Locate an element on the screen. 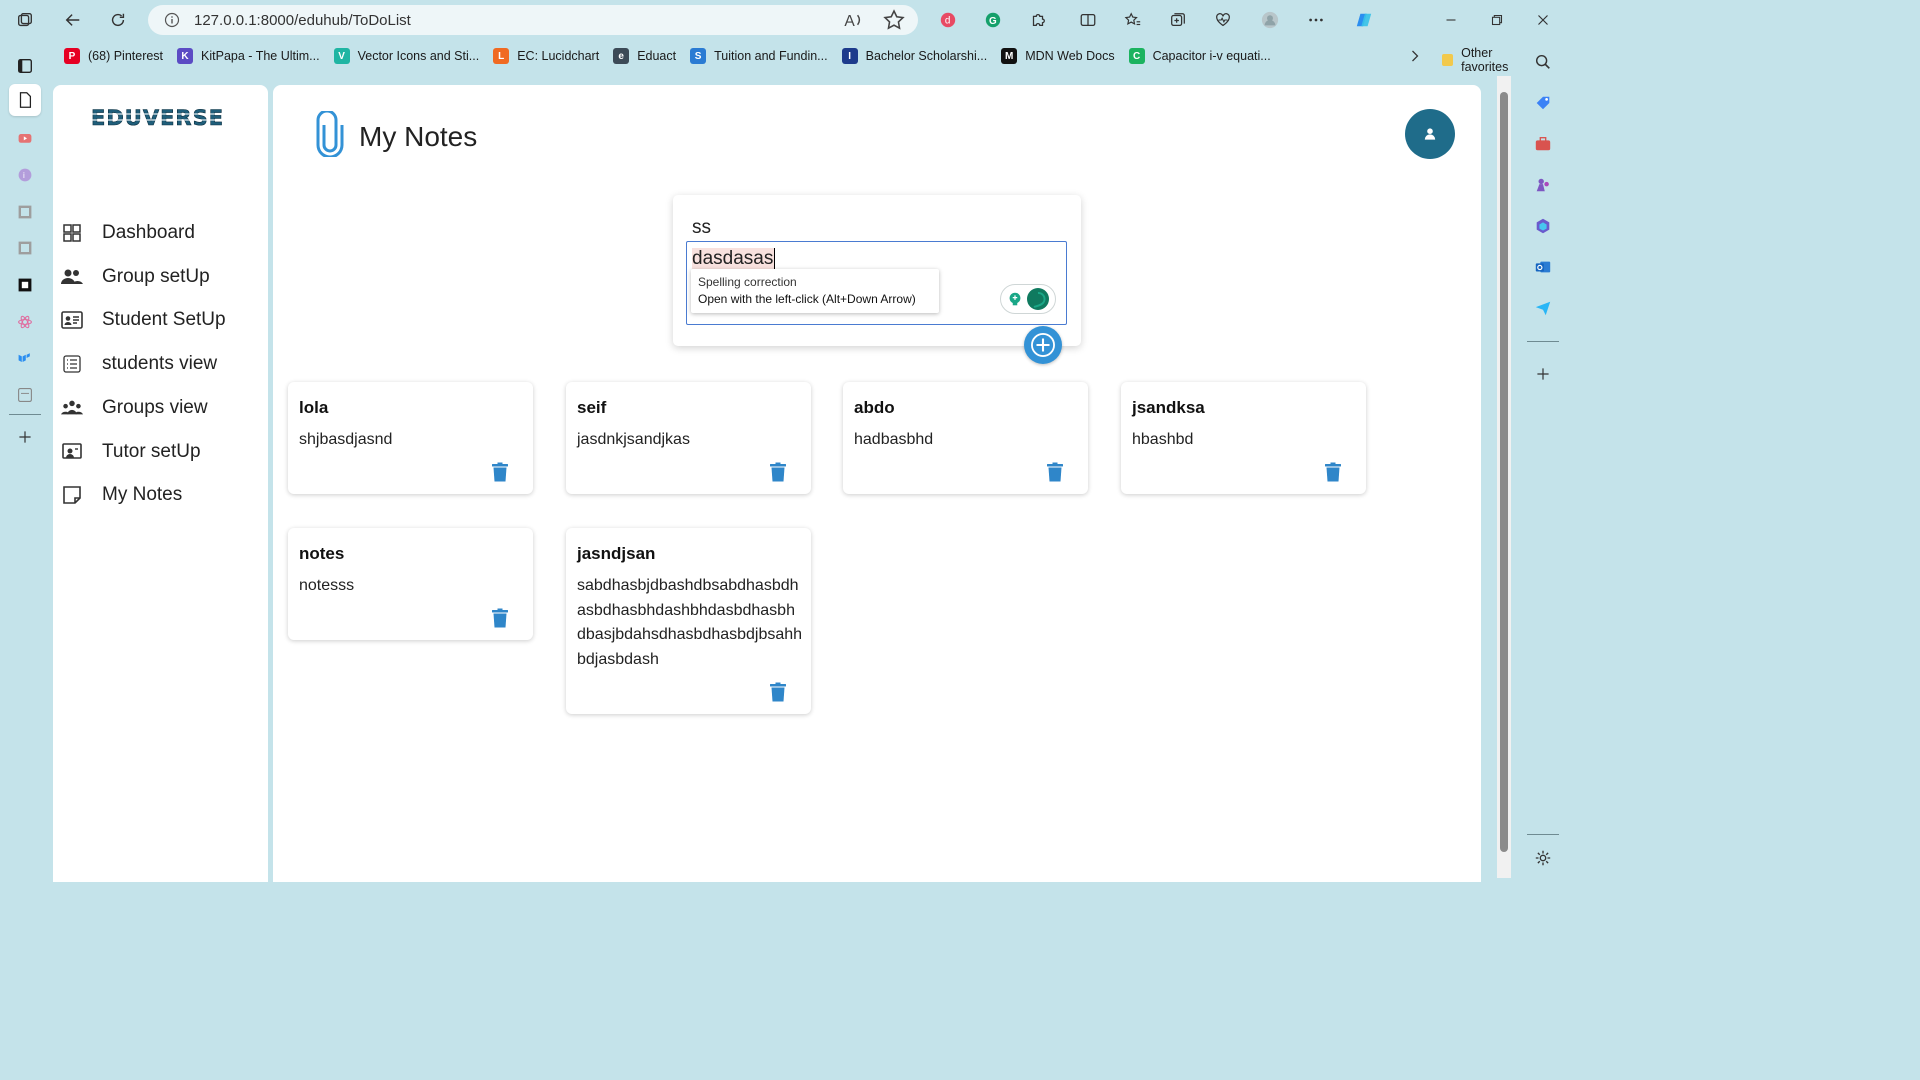 The width and height of the screenshot is (1920, 1080). current-tab-icon is located at coordinates (25, 100).